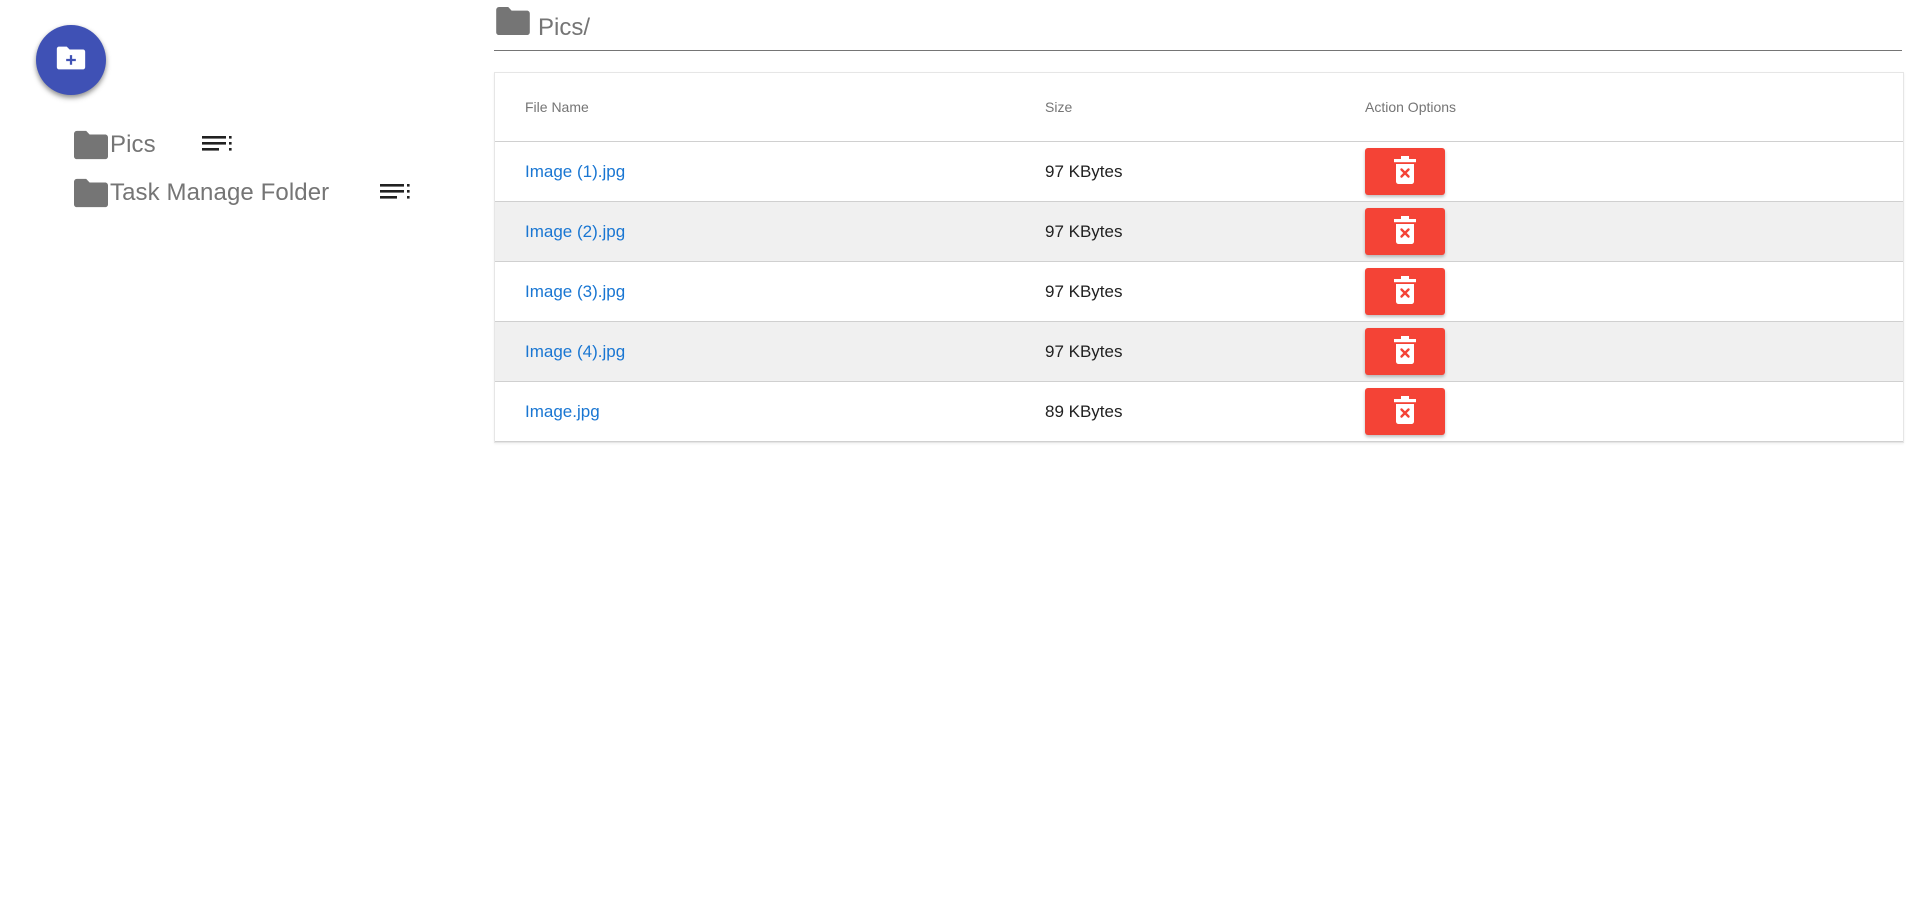 Image resolution: width=1914 pixels, height=901 pixels. Describe the element at coordinates (564, 27) in the screenshot. I see `current-path: Pics/` at that location.